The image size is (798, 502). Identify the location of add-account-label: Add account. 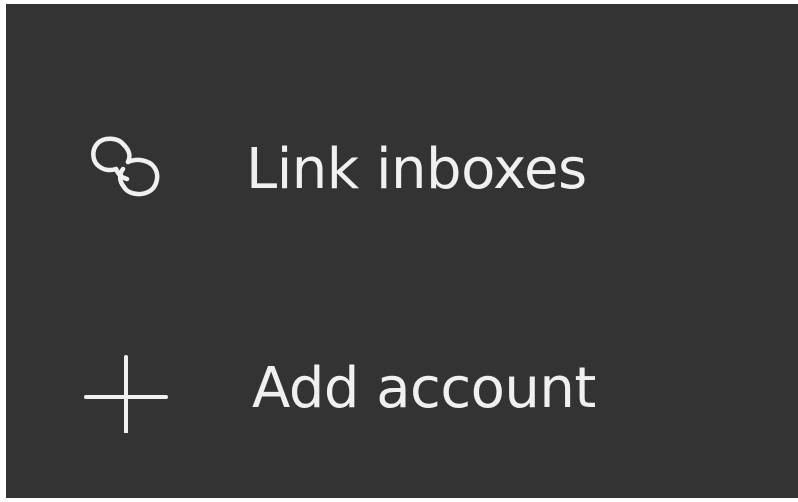
(424, 388).